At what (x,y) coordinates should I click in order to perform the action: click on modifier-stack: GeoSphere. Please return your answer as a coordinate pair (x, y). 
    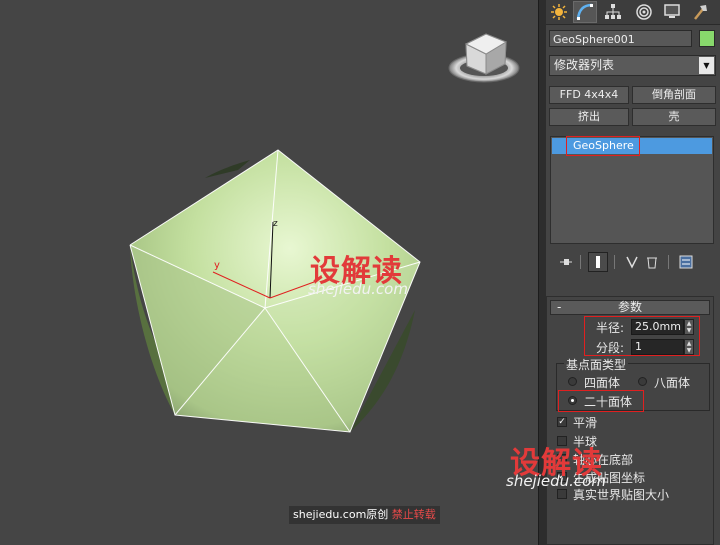
    Looking at the image, I should click on (632, 190).